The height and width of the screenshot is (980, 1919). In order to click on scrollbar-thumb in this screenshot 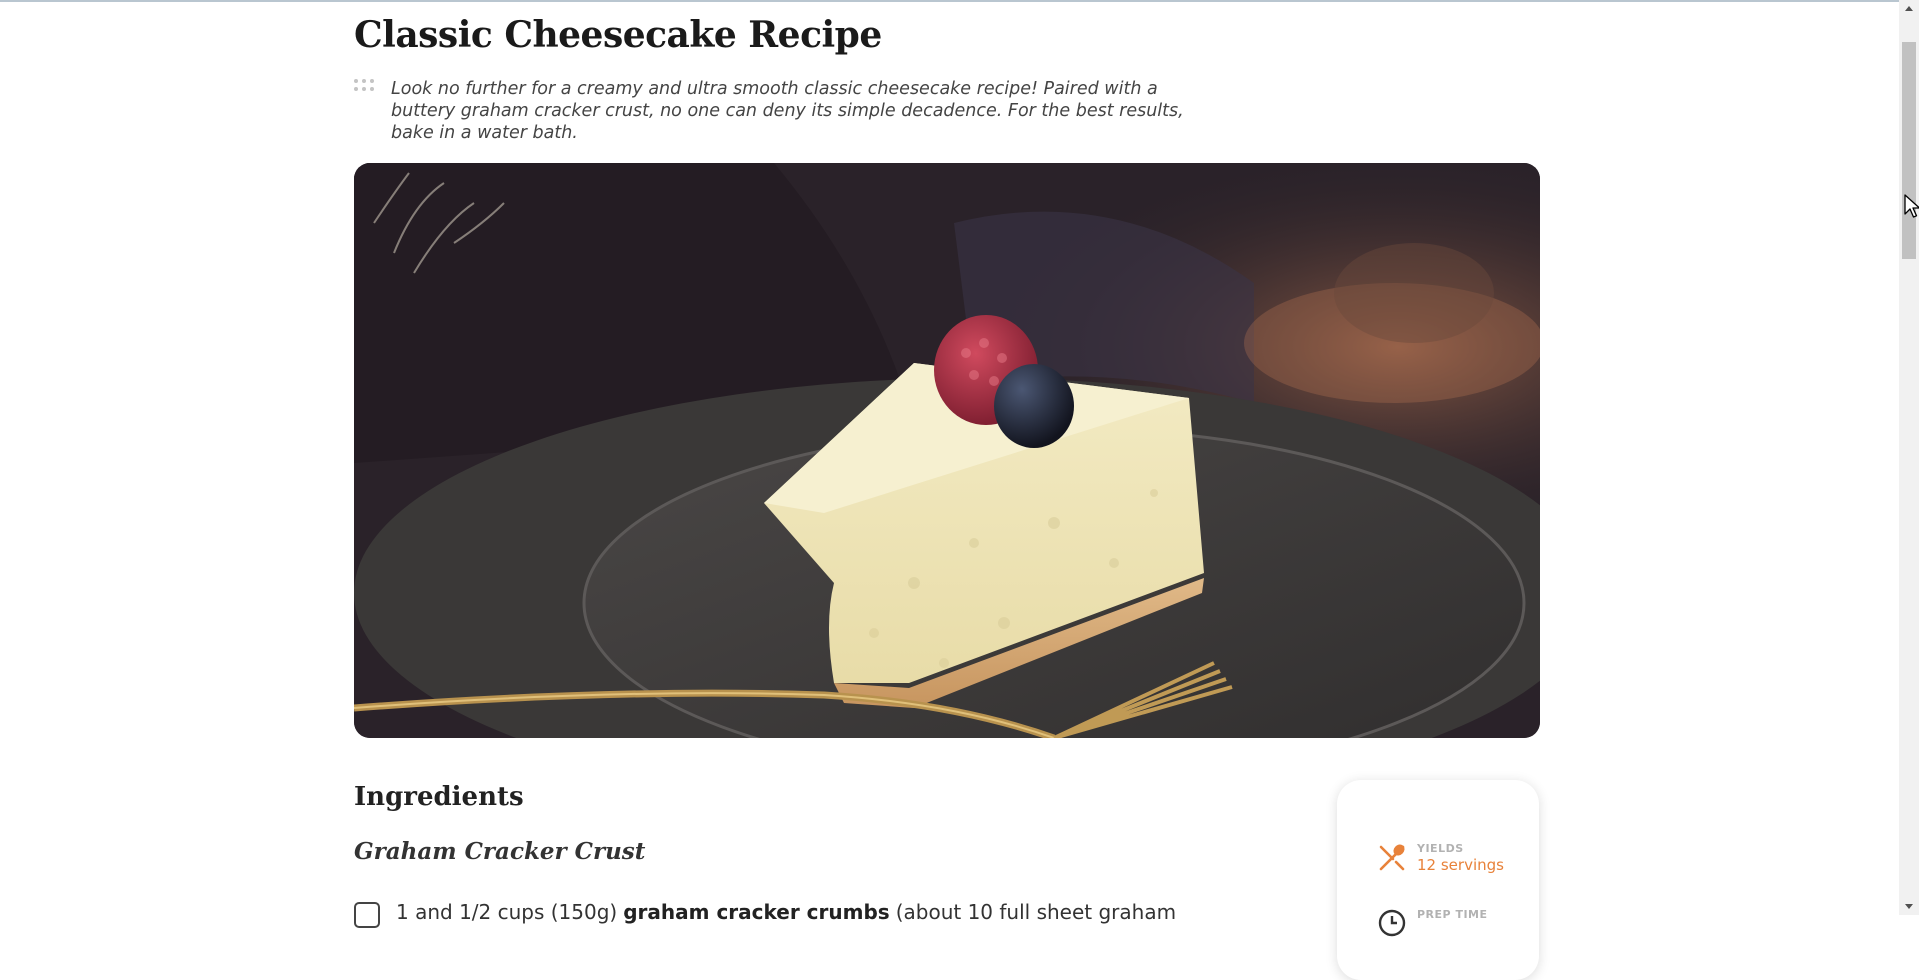, I will do `click(1909, 150)`.